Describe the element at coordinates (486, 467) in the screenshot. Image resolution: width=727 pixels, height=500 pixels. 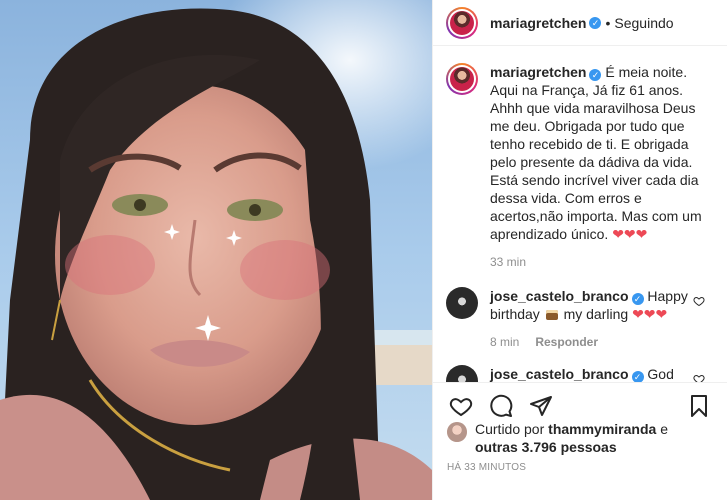
I see `post-timestamp: HÁ 33 MINUTOS` at that location.